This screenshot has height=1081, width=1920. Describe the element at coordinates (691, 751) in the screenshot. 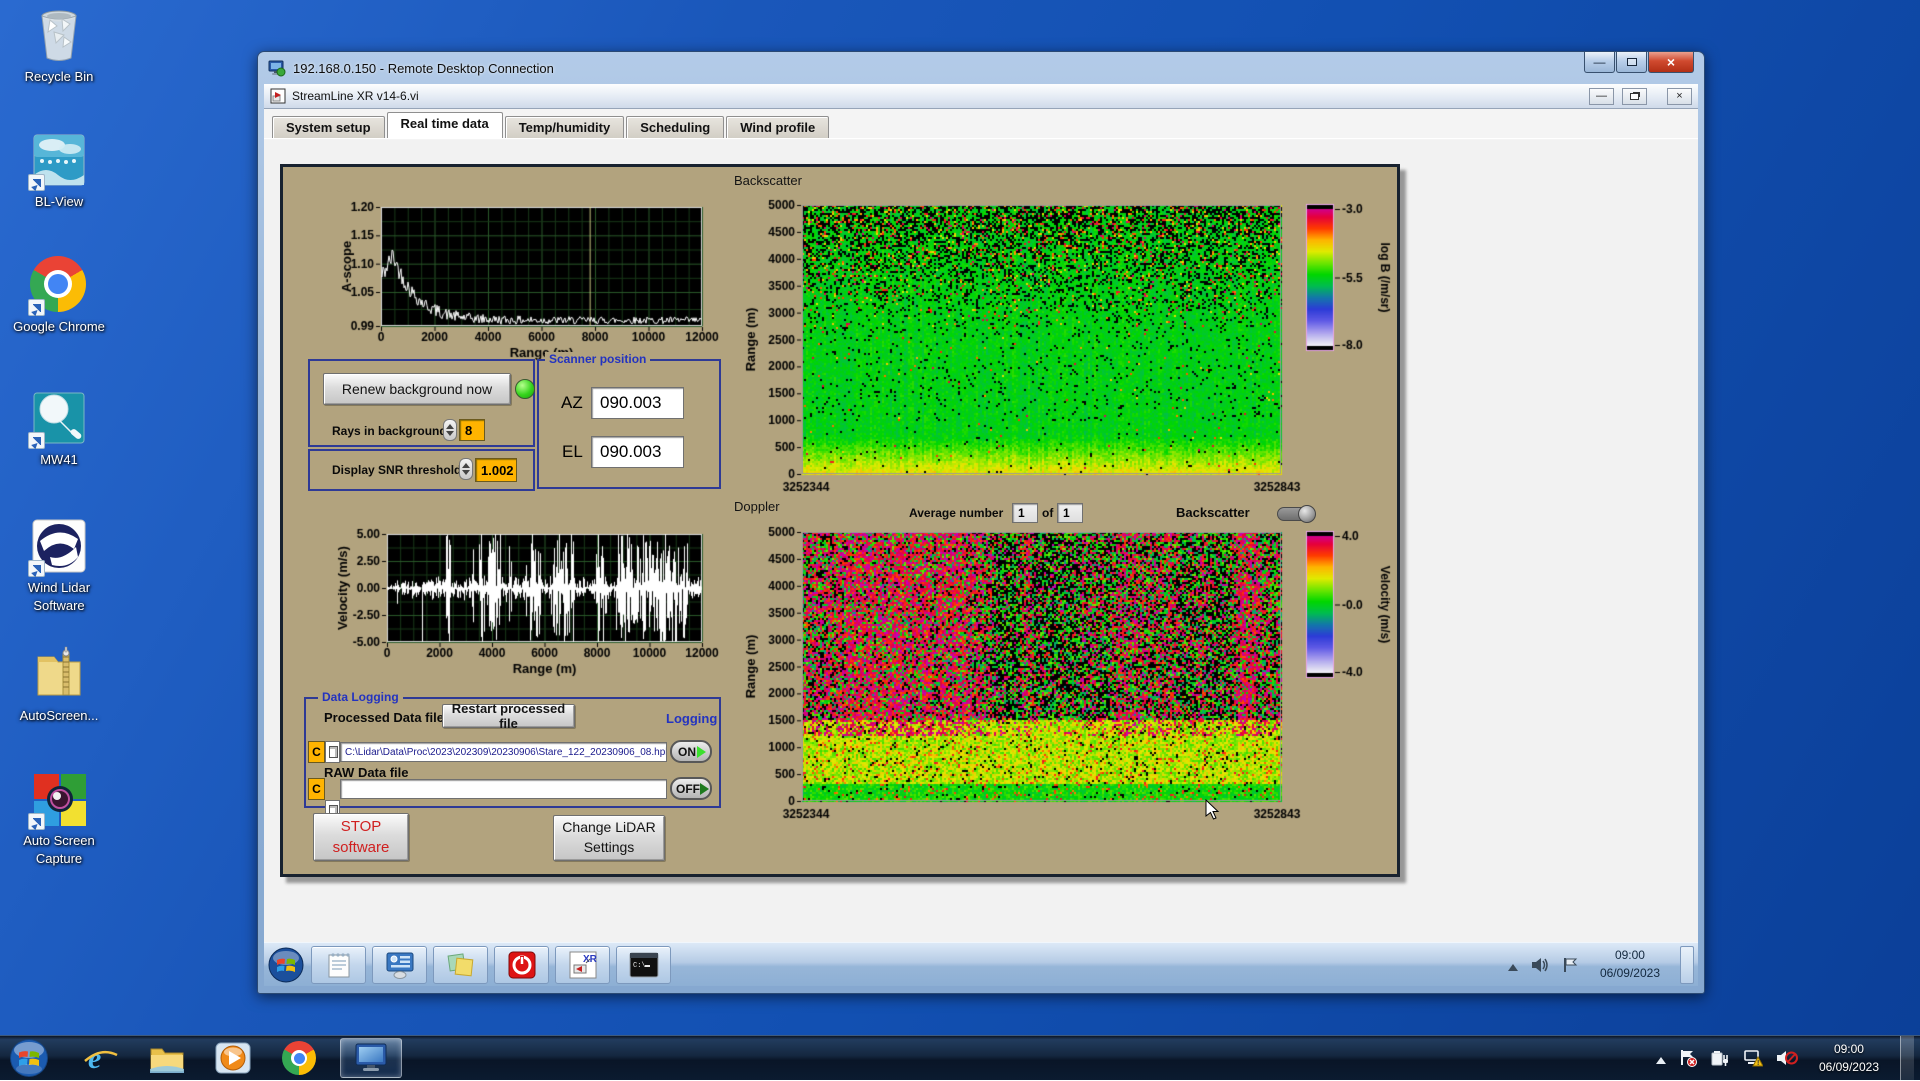

I see `processed-logging-toggle: ON` at that location.